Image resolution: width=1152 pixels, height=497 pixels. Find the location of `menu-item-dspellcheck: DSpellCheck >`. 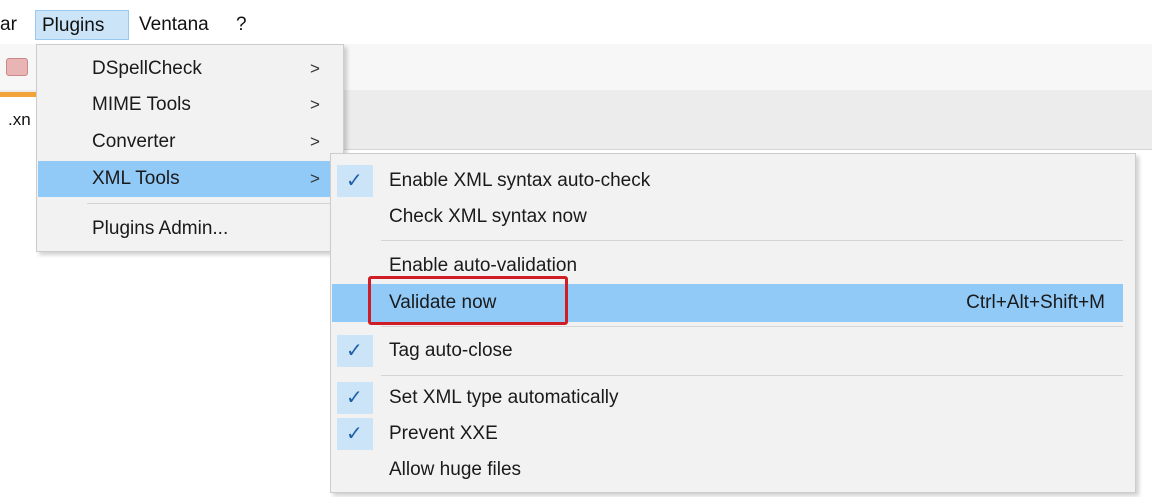

menu-item-dspellcheck: DSpellCheck > is located at coordinates (190, 69).